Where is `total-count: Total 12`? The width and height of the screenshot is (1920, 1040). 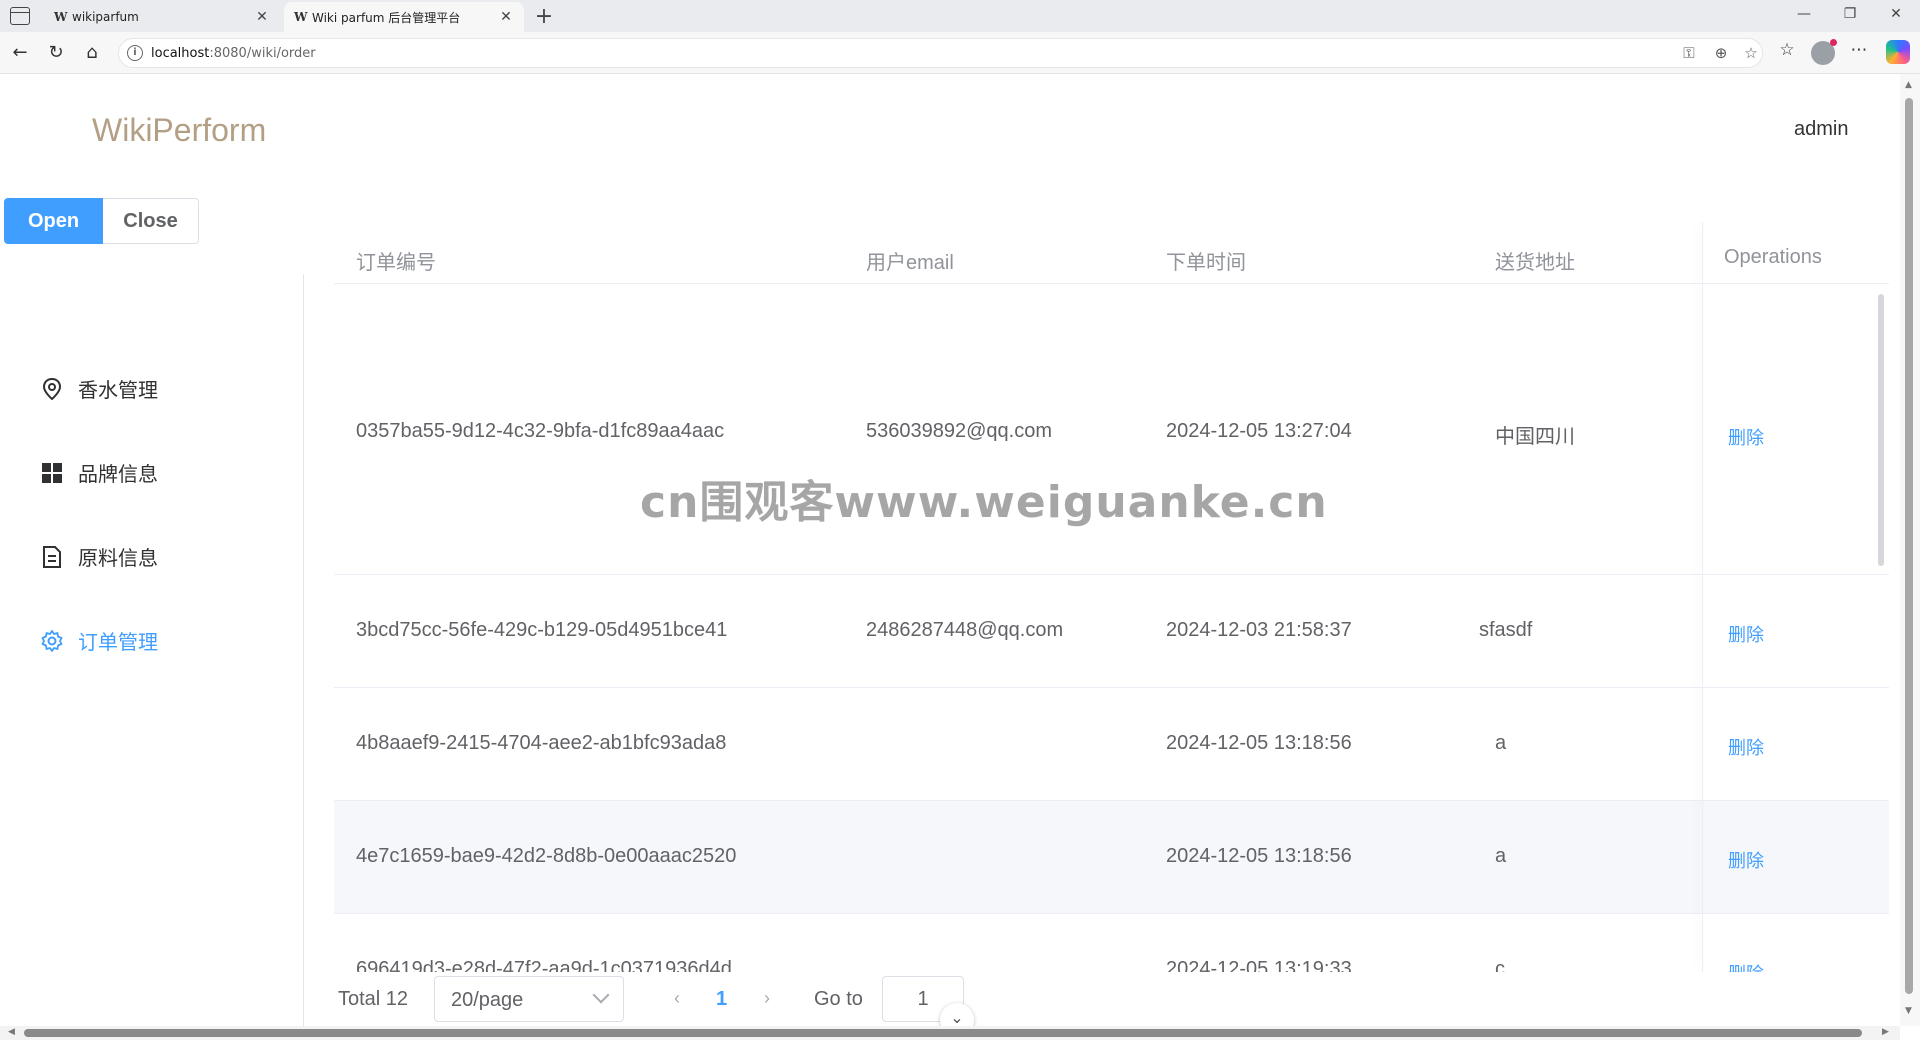 total-count: Total 12 is located at coordinates (373, 999).